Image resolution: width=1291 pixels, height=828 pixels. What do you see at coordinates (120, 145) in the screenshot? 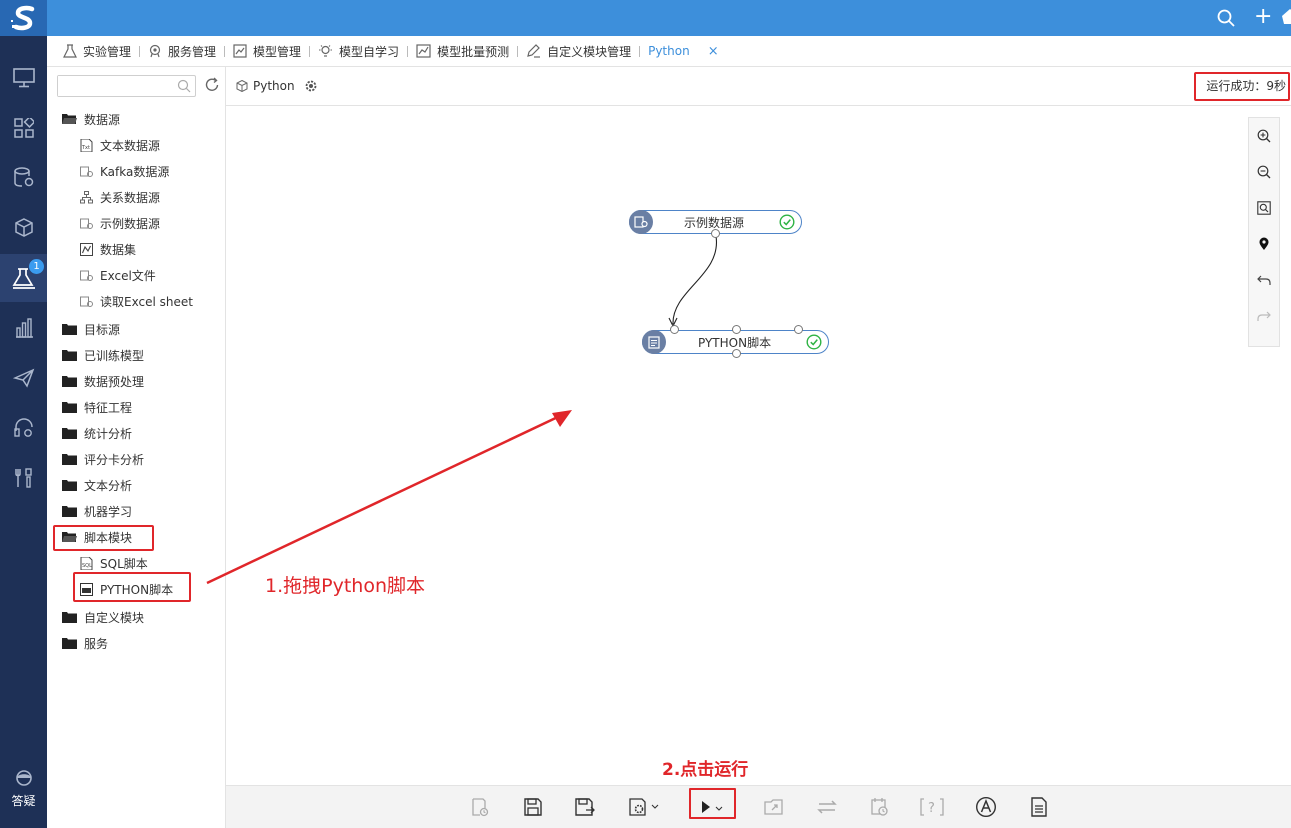
I see `tree-leaf-text-datasource: Txt 文本数据源` at bounding box center [120, 145].